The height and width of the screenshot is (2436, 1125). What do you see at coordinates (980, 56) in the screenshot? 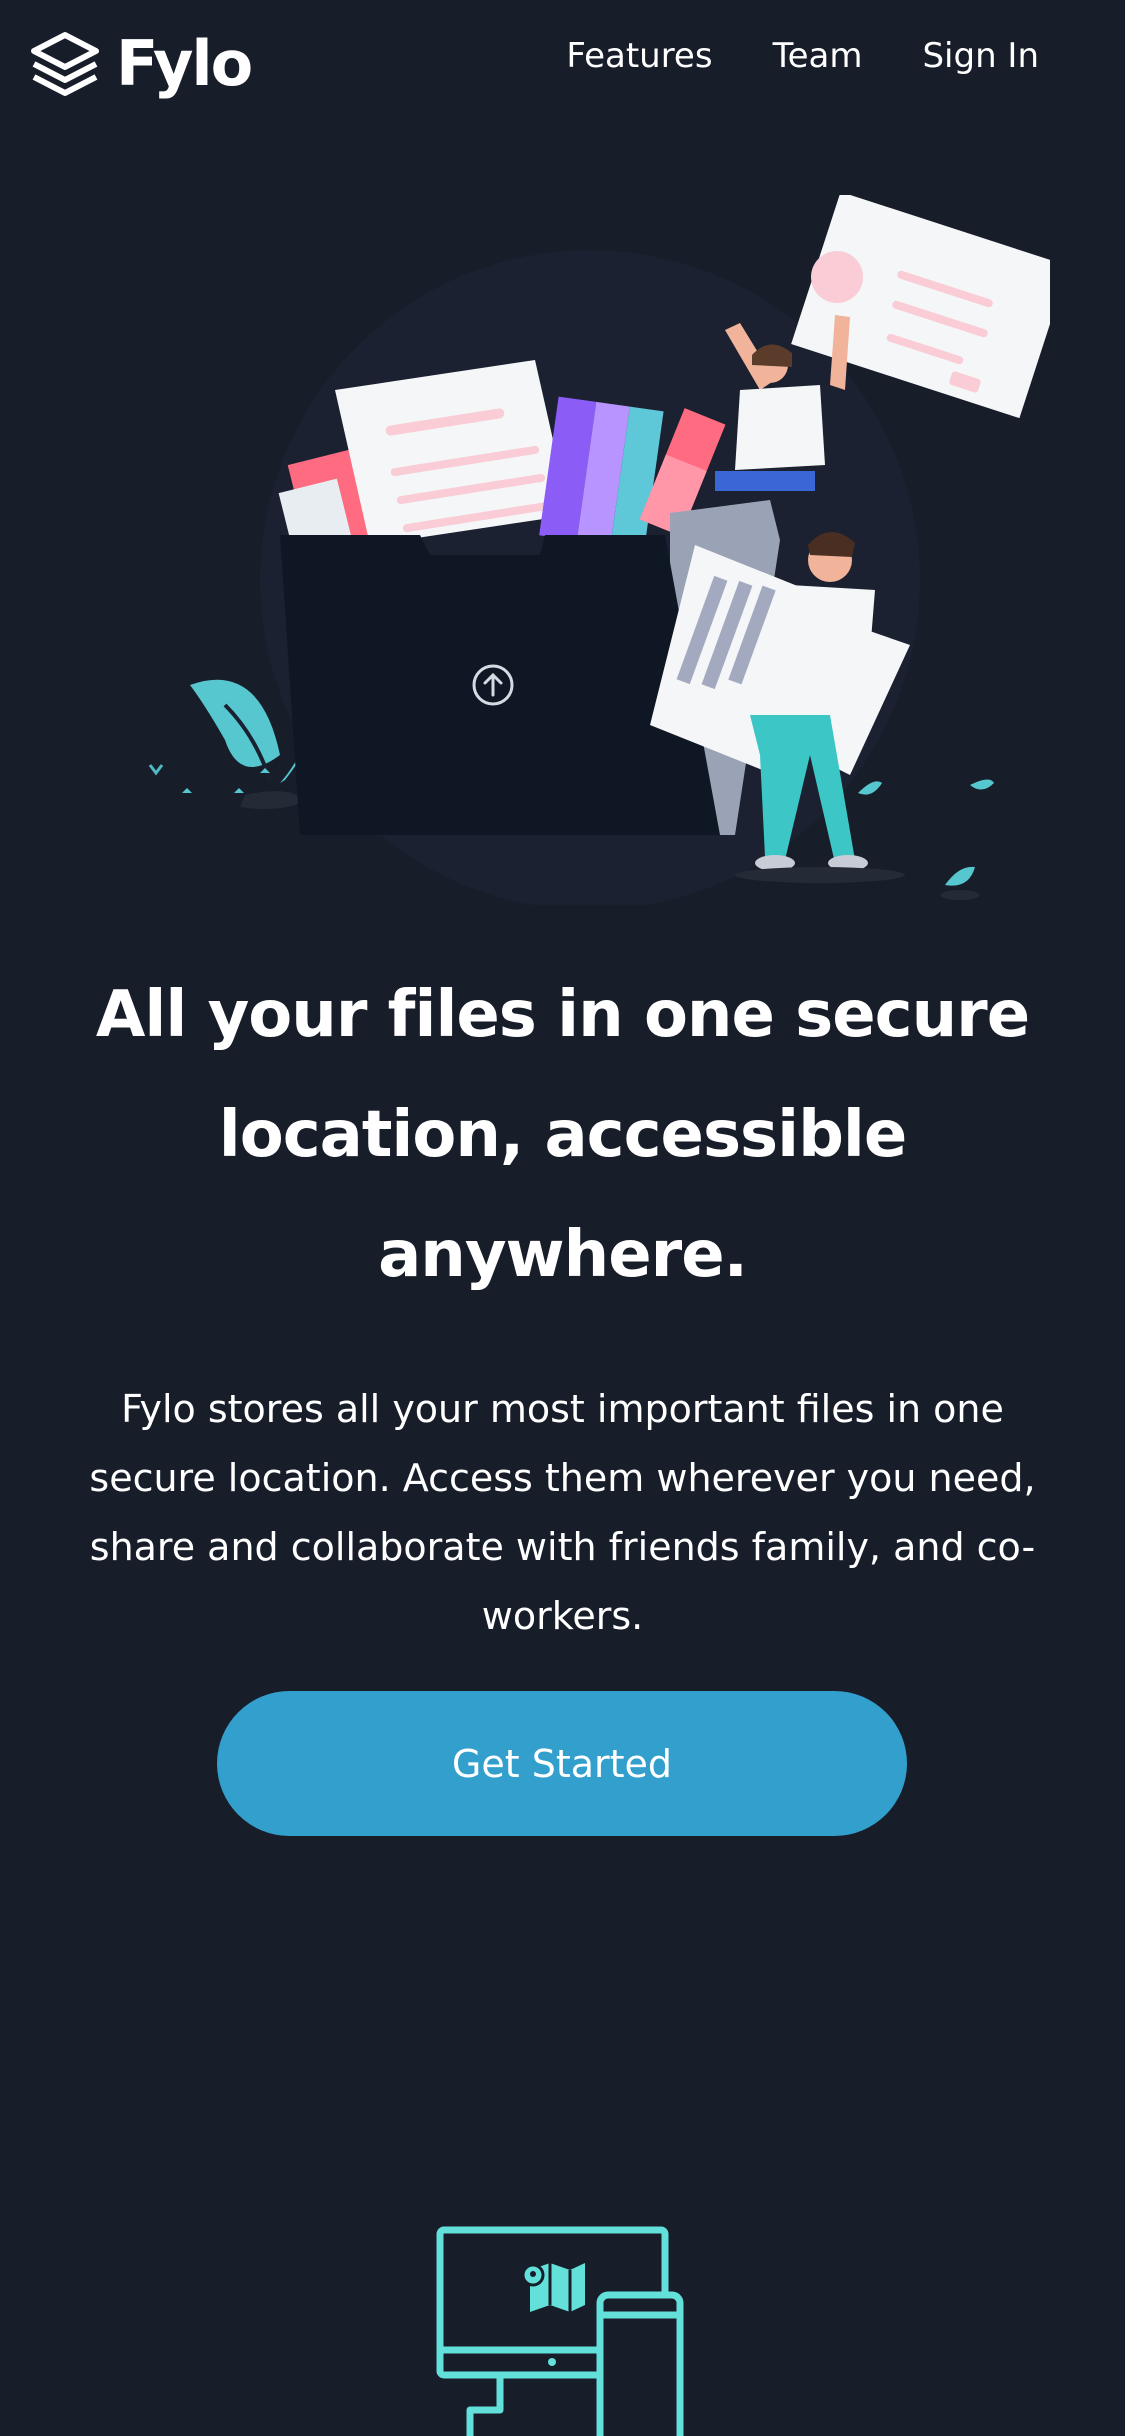
I see `nav-link-sign-in: Sign In` at bounding box center [980, 56].